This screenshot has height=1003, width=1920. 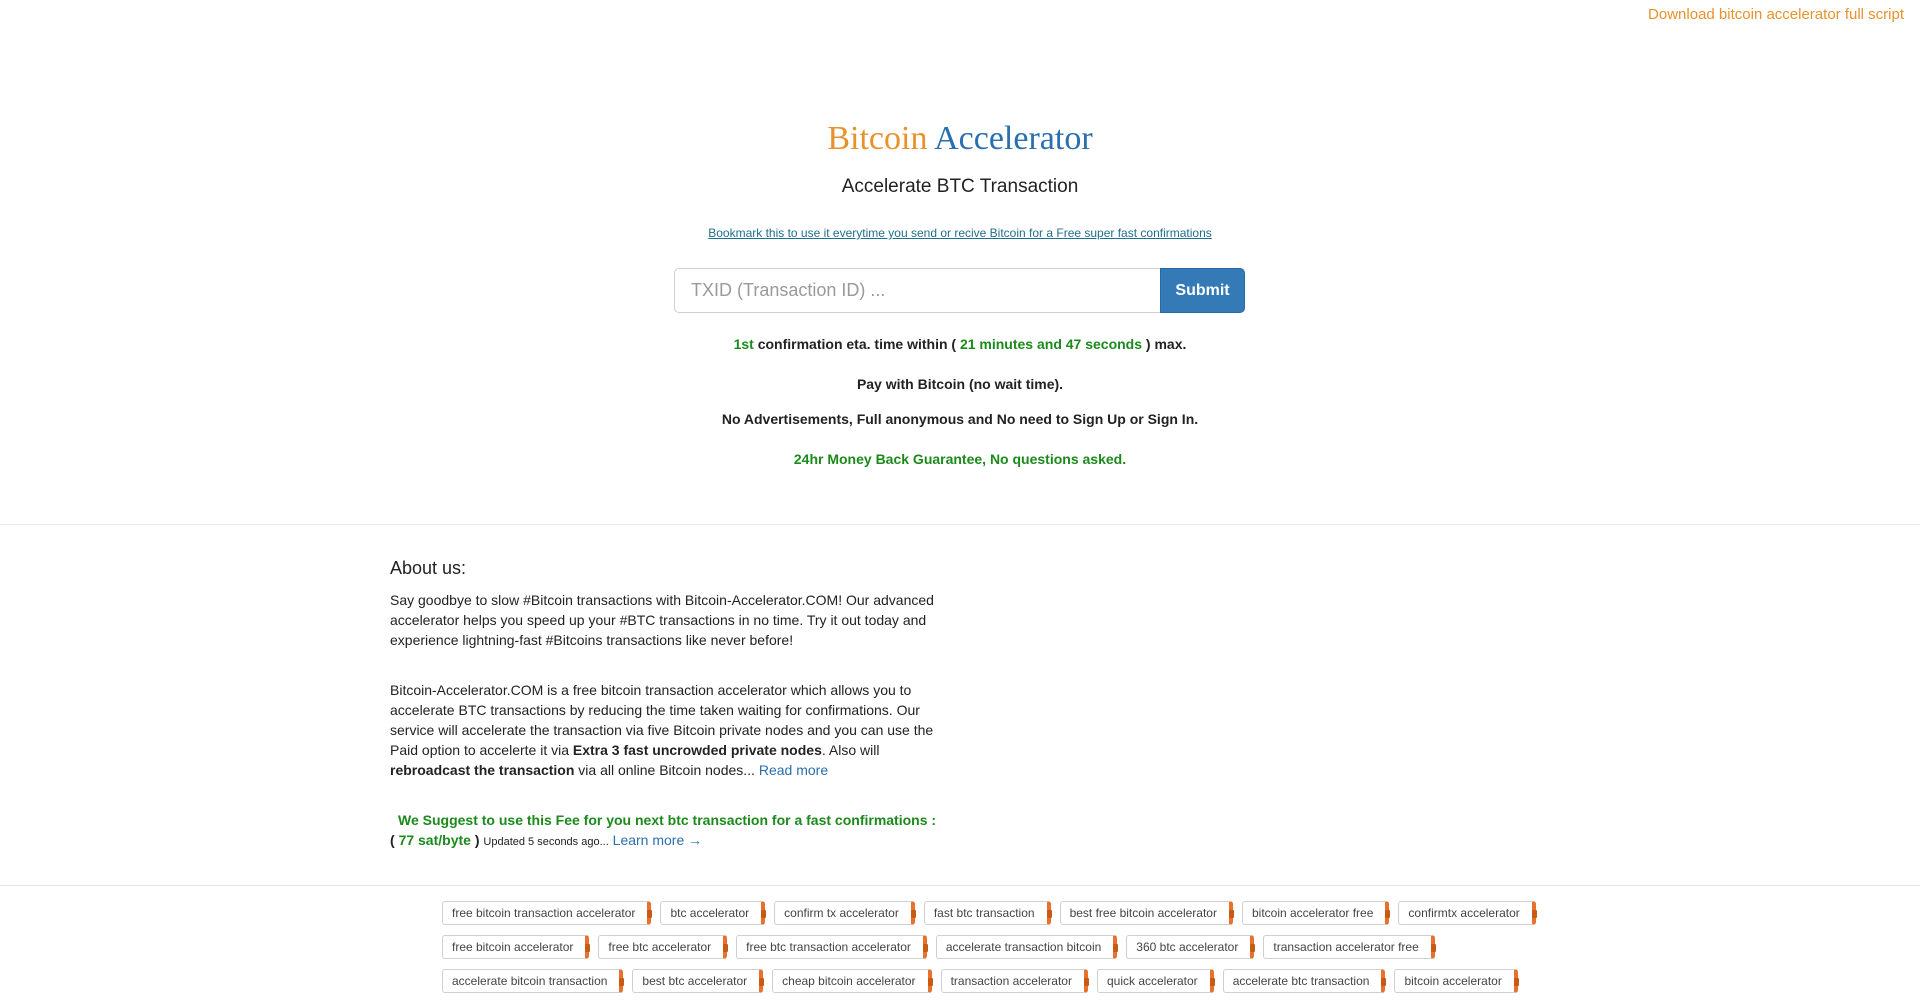 What do you see at coordinates (917, 290) in the screenshot?
I see `txid-input` at bounding box center [917, 290].